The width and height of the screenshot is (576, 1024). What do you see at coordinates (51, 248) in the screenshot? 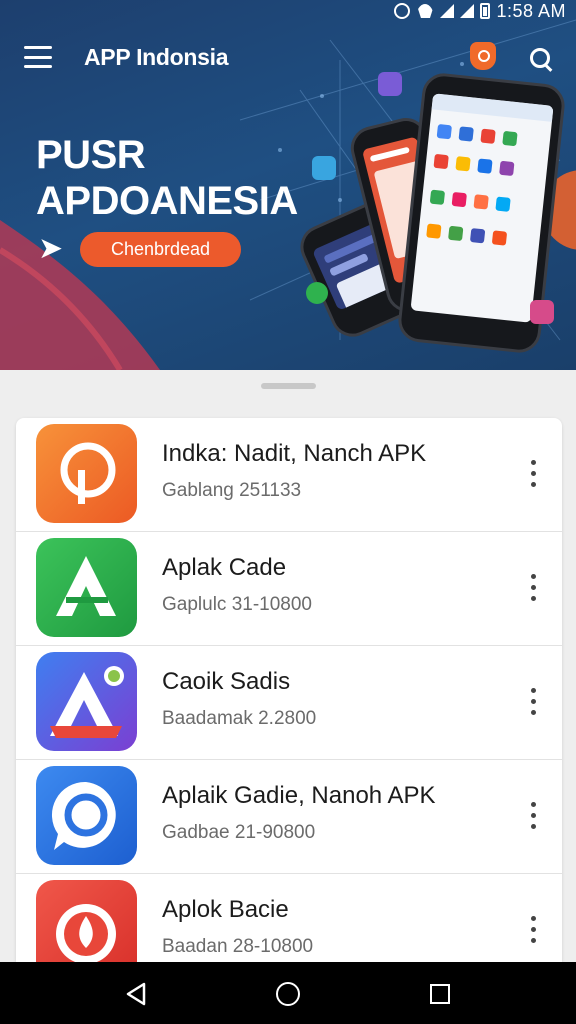
I see `arrow-icon: ➤` at bounding box center [51, 248].